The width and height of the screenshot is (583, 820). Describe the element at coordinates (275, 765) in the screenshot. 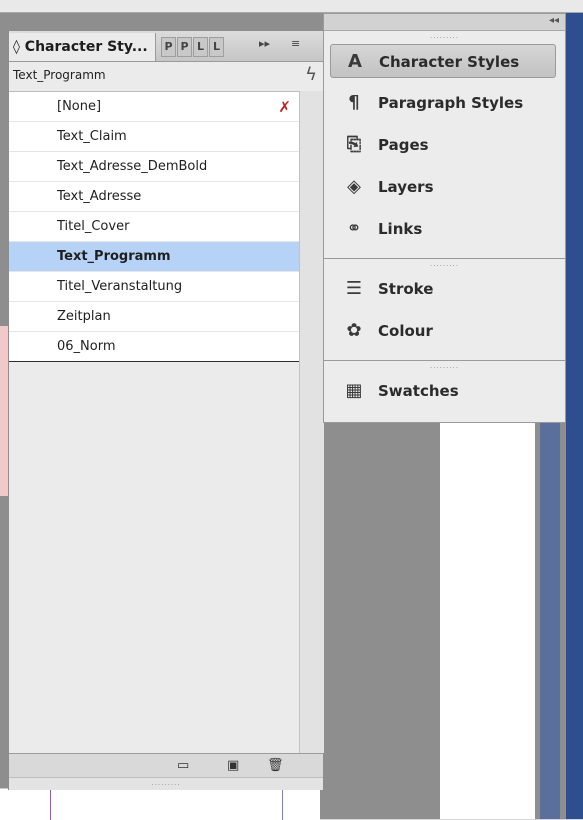

I see `trash-icon: 🗑` at that location.